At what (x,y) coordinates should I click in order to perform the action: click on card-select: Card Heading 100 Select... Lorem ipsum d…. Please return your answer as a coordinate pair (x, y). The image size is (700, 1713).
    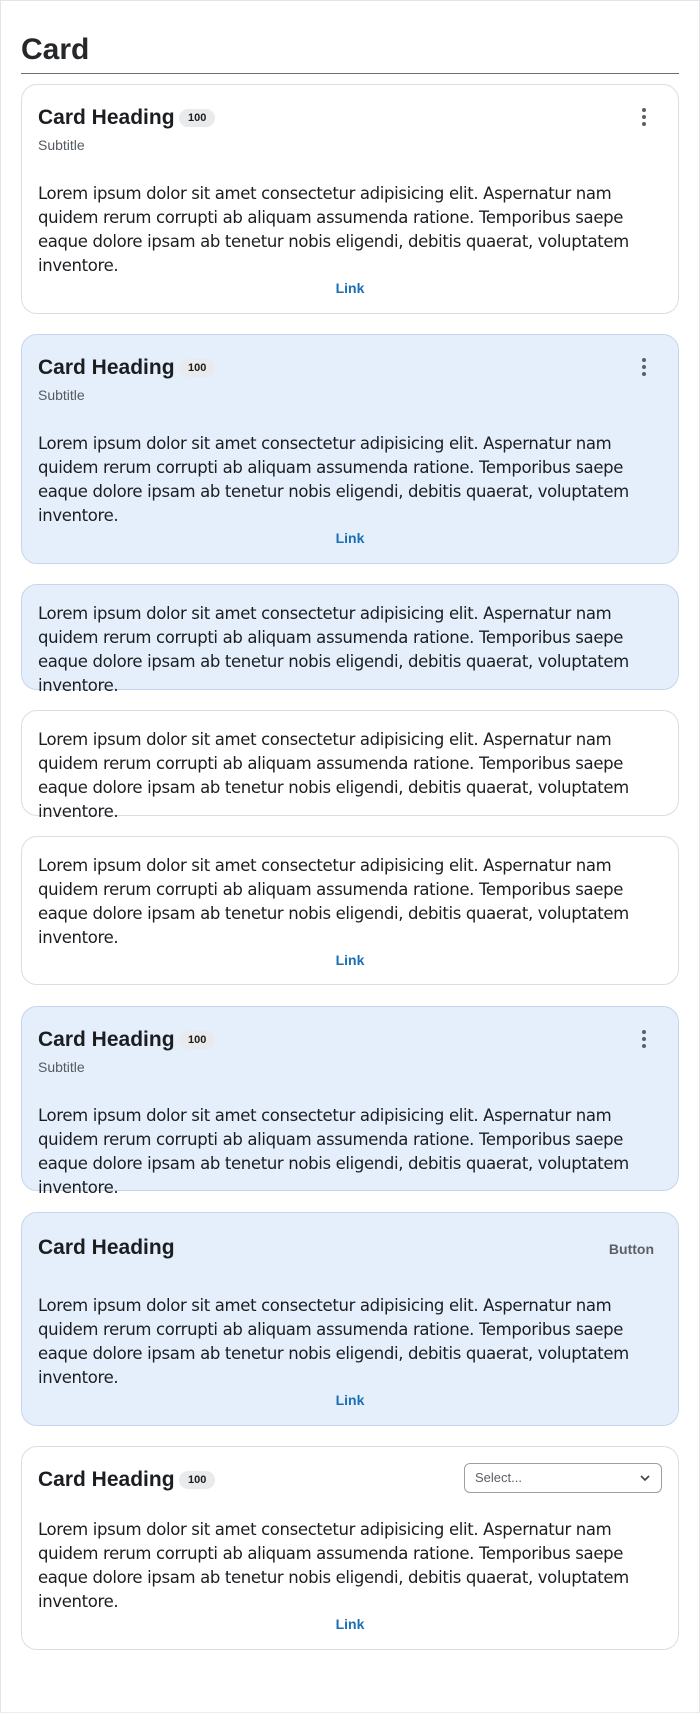
    Looking at the image, I should click on (350, 1548).